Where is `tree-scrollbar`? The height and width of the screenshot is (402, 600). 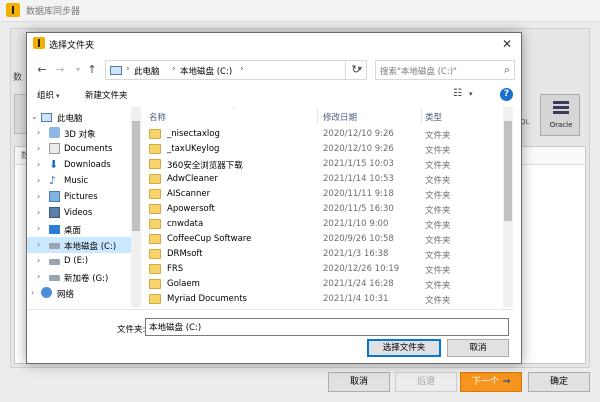
tree-scrollbar is located at coordinates (136, 207).